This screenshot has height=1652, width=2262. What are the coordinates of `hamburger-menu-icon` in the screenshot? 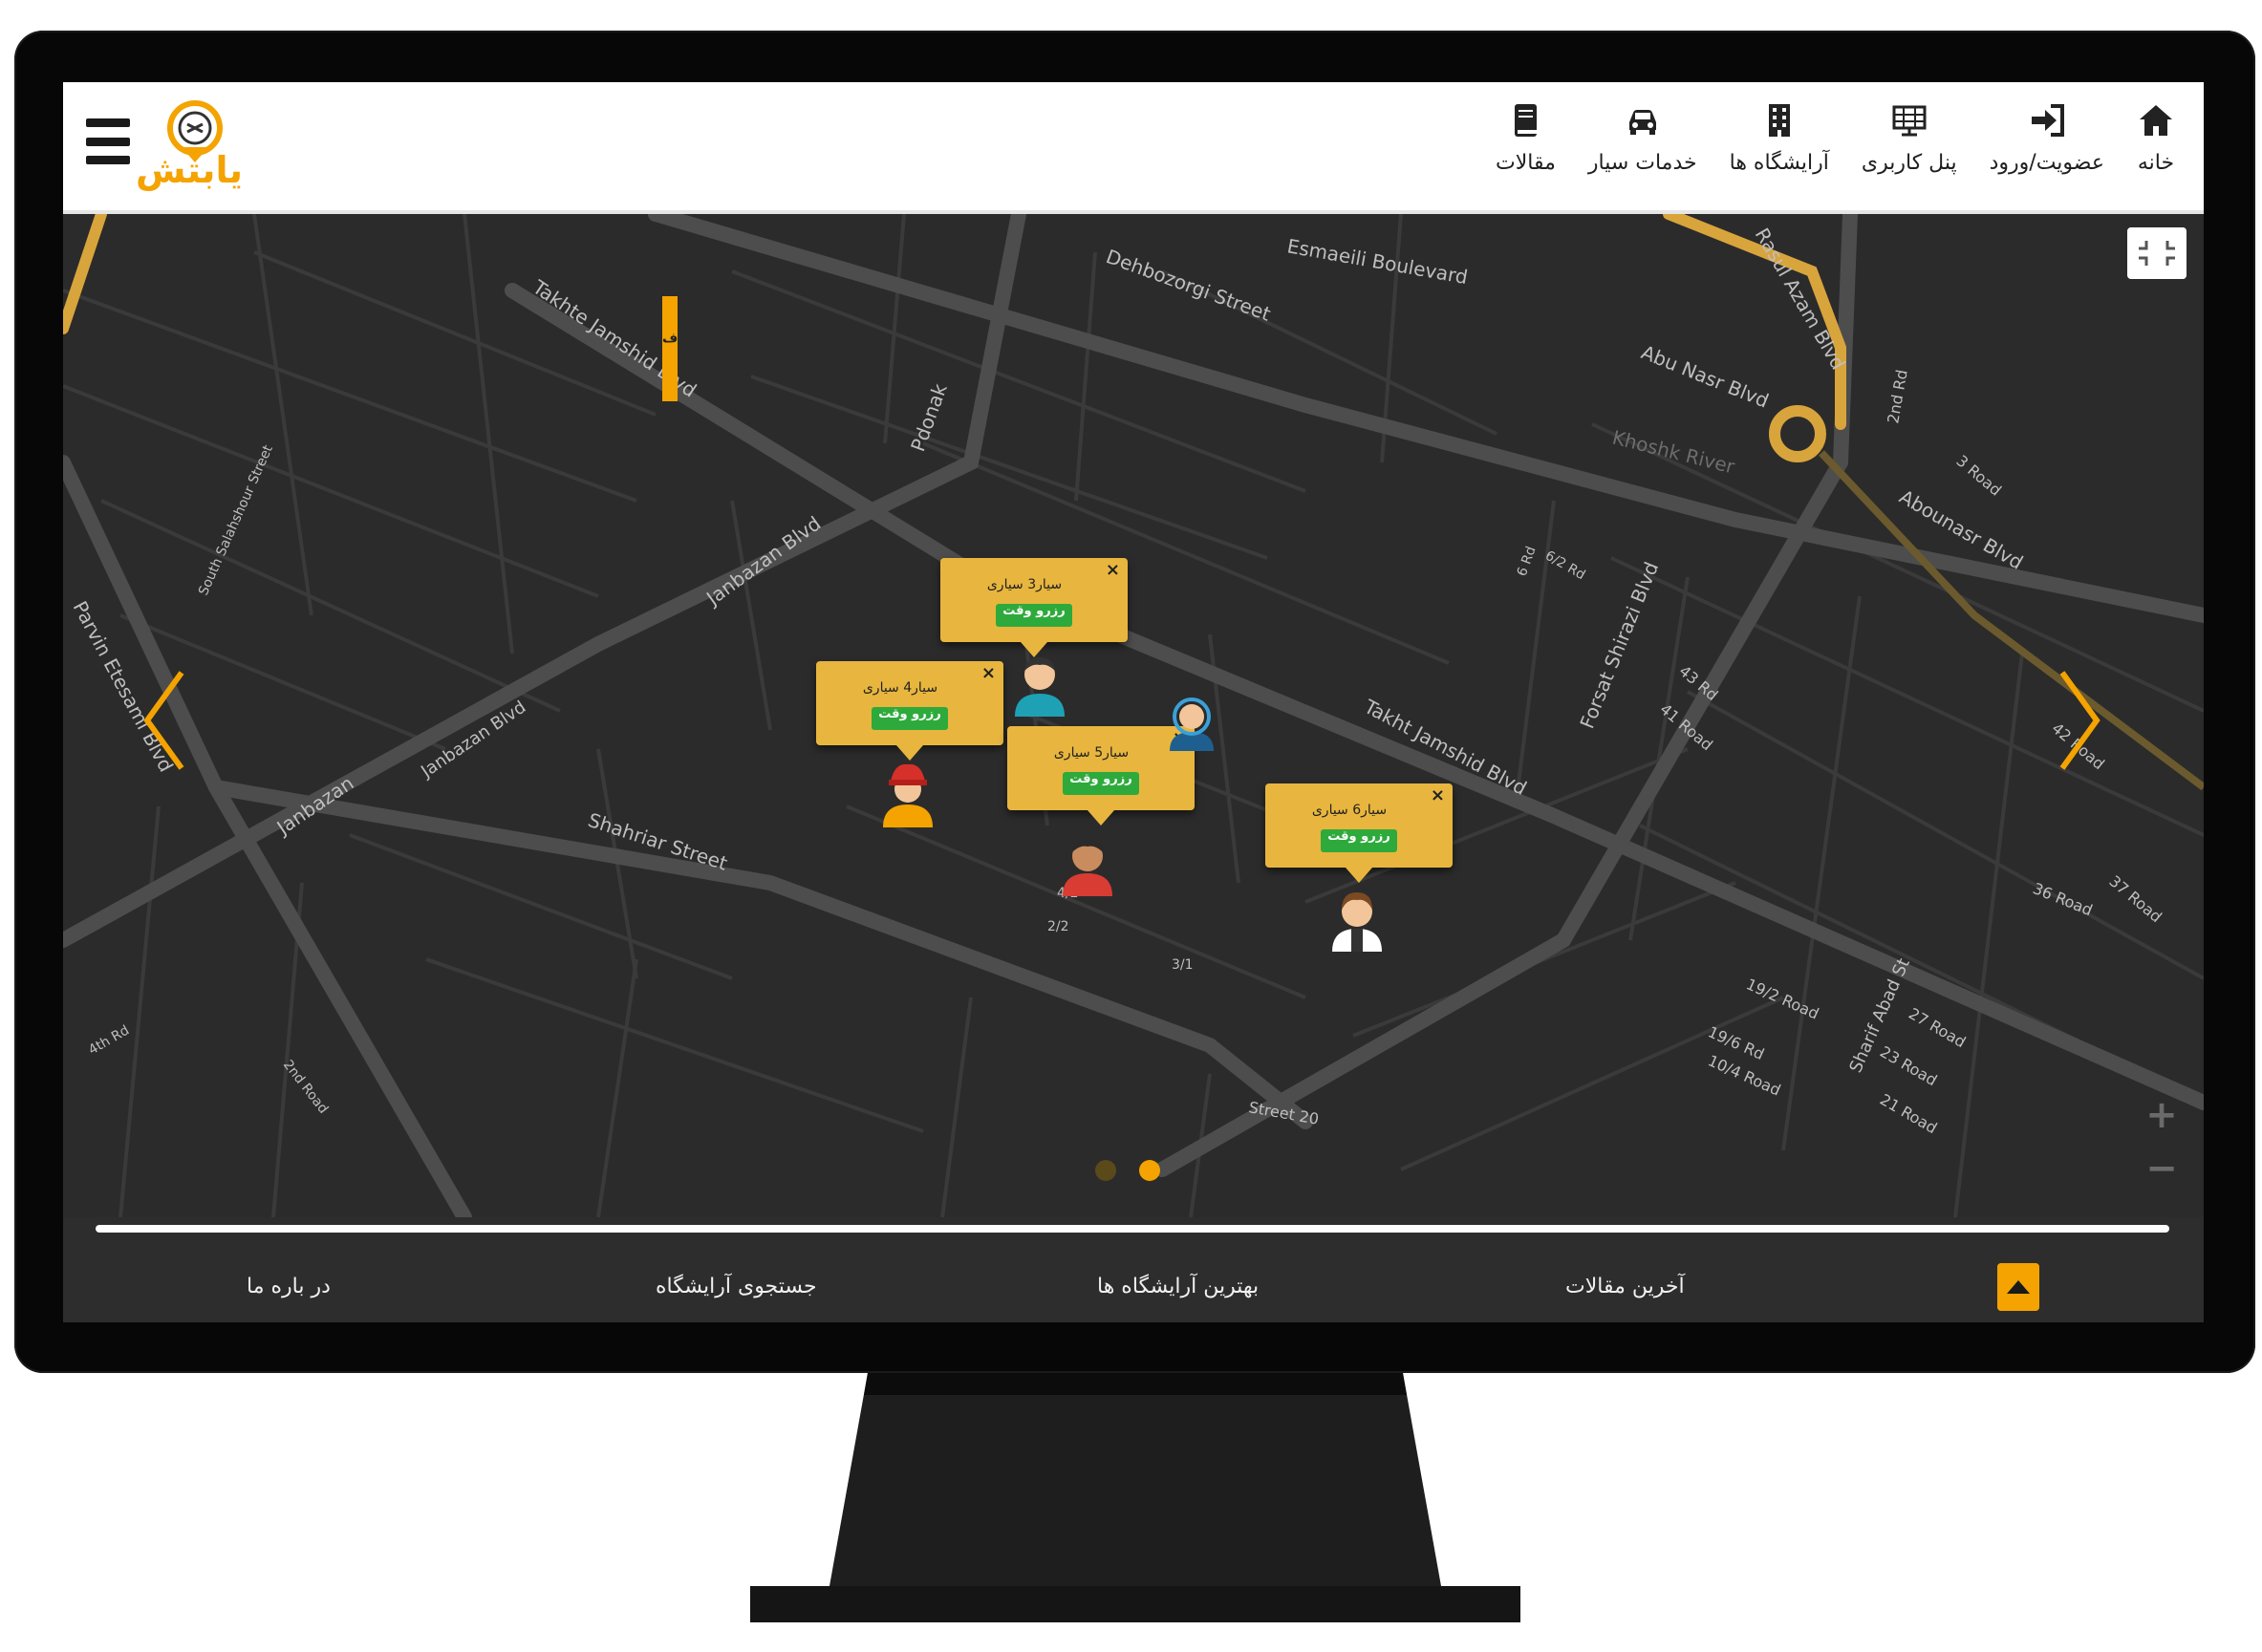 It's located at (108, 141).